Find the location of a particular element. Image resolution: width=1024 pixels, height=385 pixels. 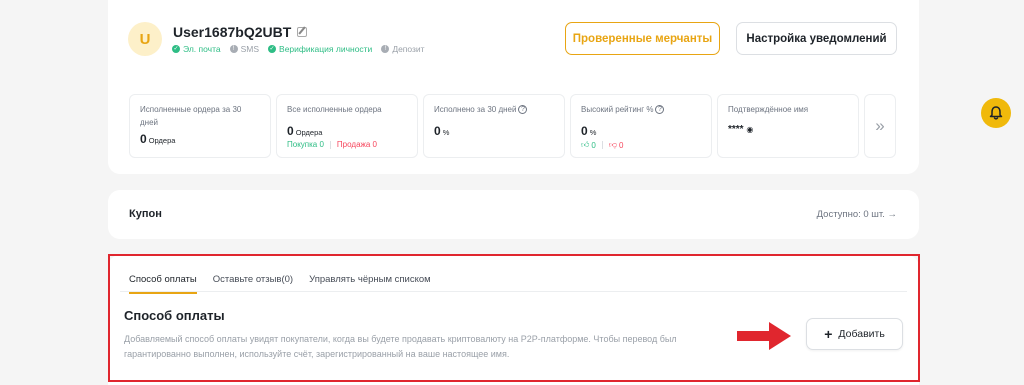

badge-identity: ✓ Верификация личности is located at coordinates (320, 49).